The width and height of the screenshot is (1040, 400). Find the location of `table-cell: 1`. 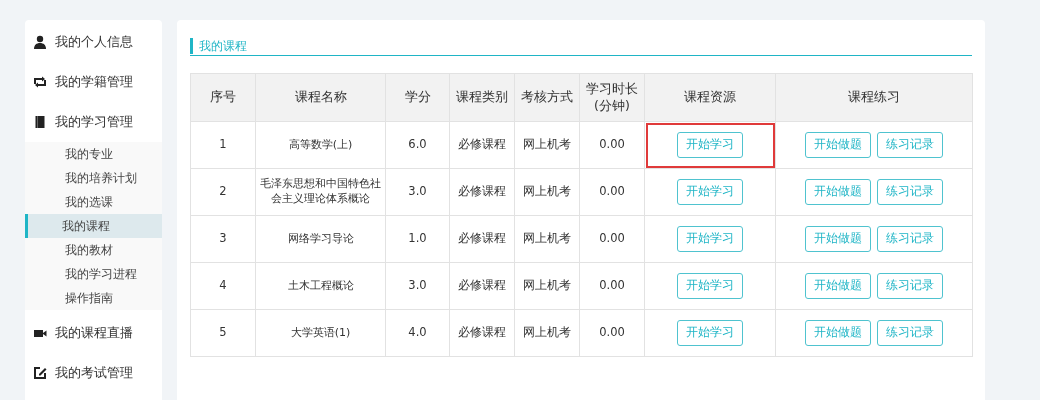

table-cell: 1 is located at coordinates (223, 145).